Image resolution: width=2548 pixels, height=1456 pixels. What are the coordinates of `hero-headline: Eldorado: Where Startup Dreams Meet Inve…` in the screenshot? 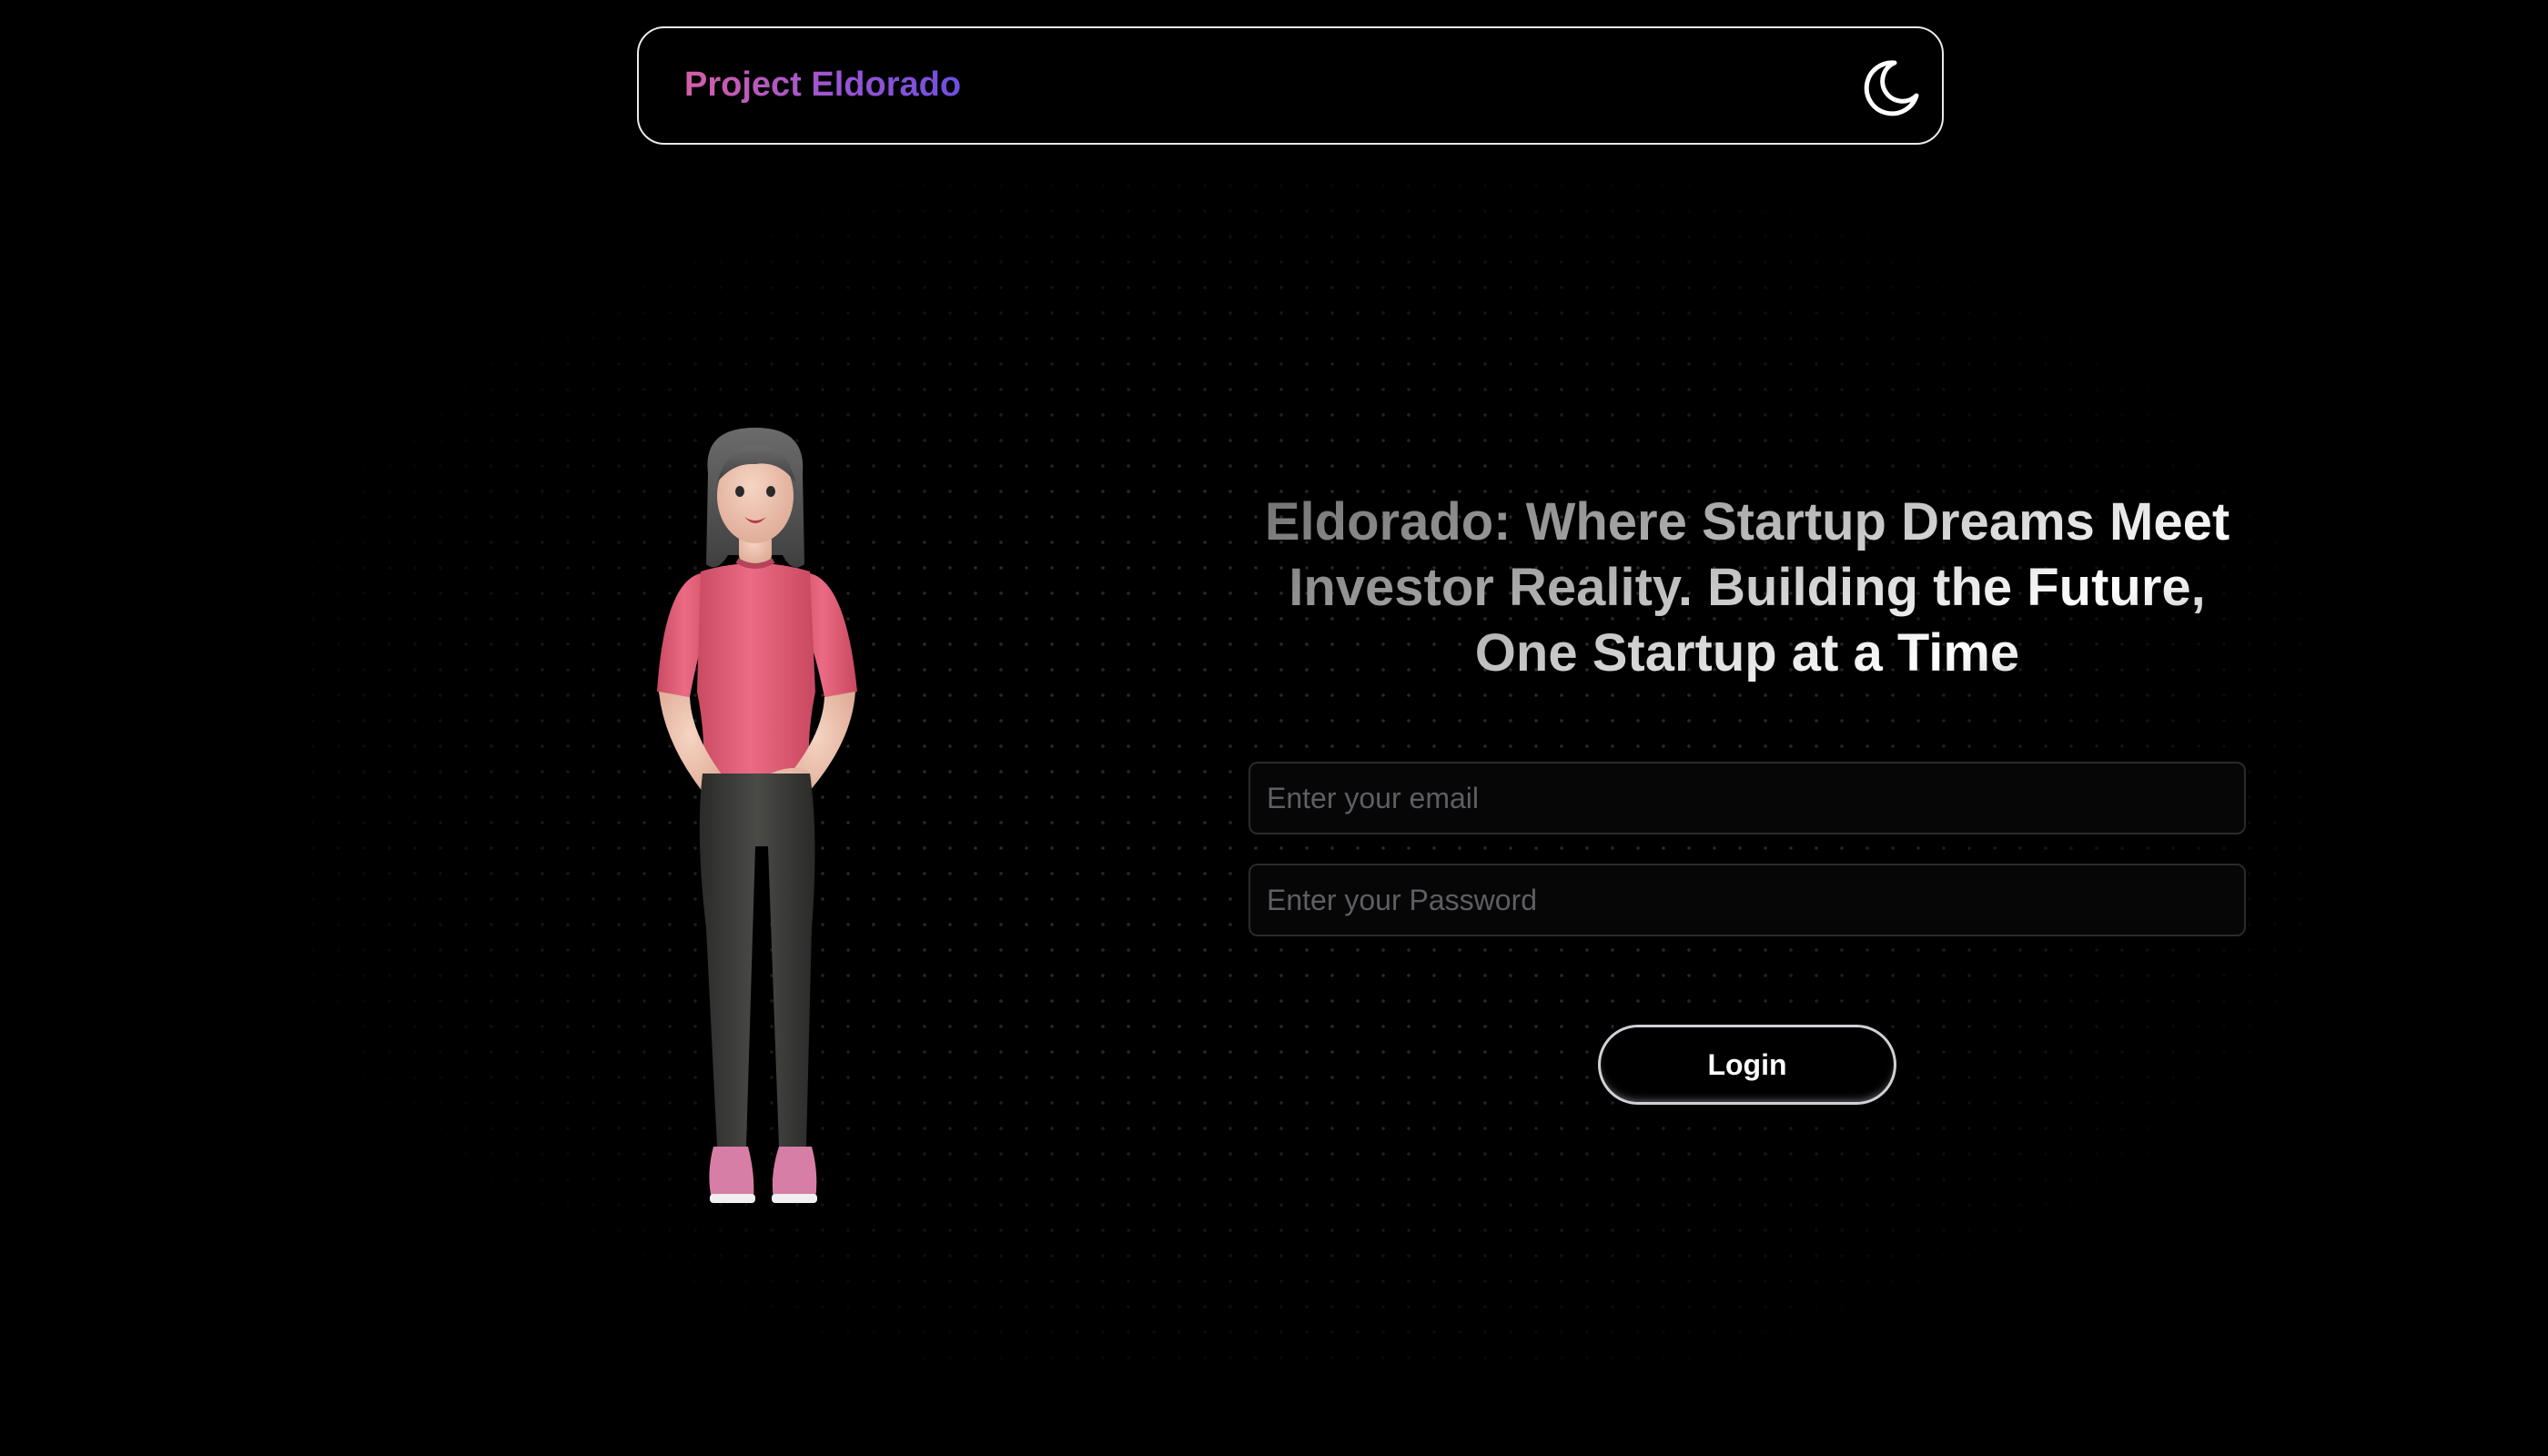 It's located at (1748, 588).